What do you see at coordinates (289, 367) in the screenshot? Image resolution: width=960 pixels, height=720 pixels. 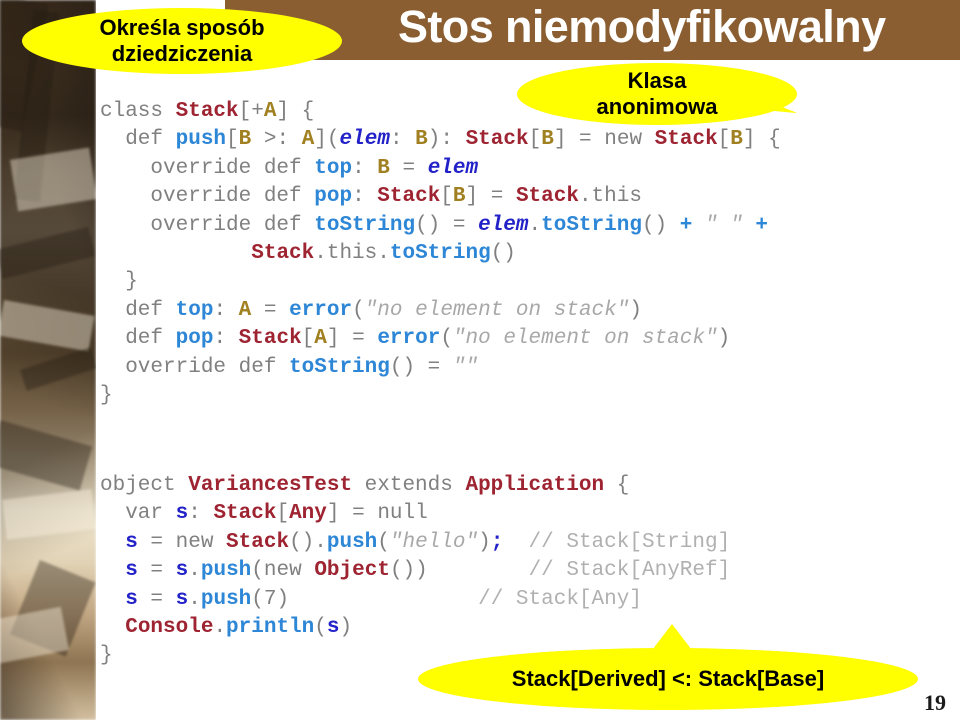 I see `code-line: override def toString() = ""` at bounding box center [289, 367].